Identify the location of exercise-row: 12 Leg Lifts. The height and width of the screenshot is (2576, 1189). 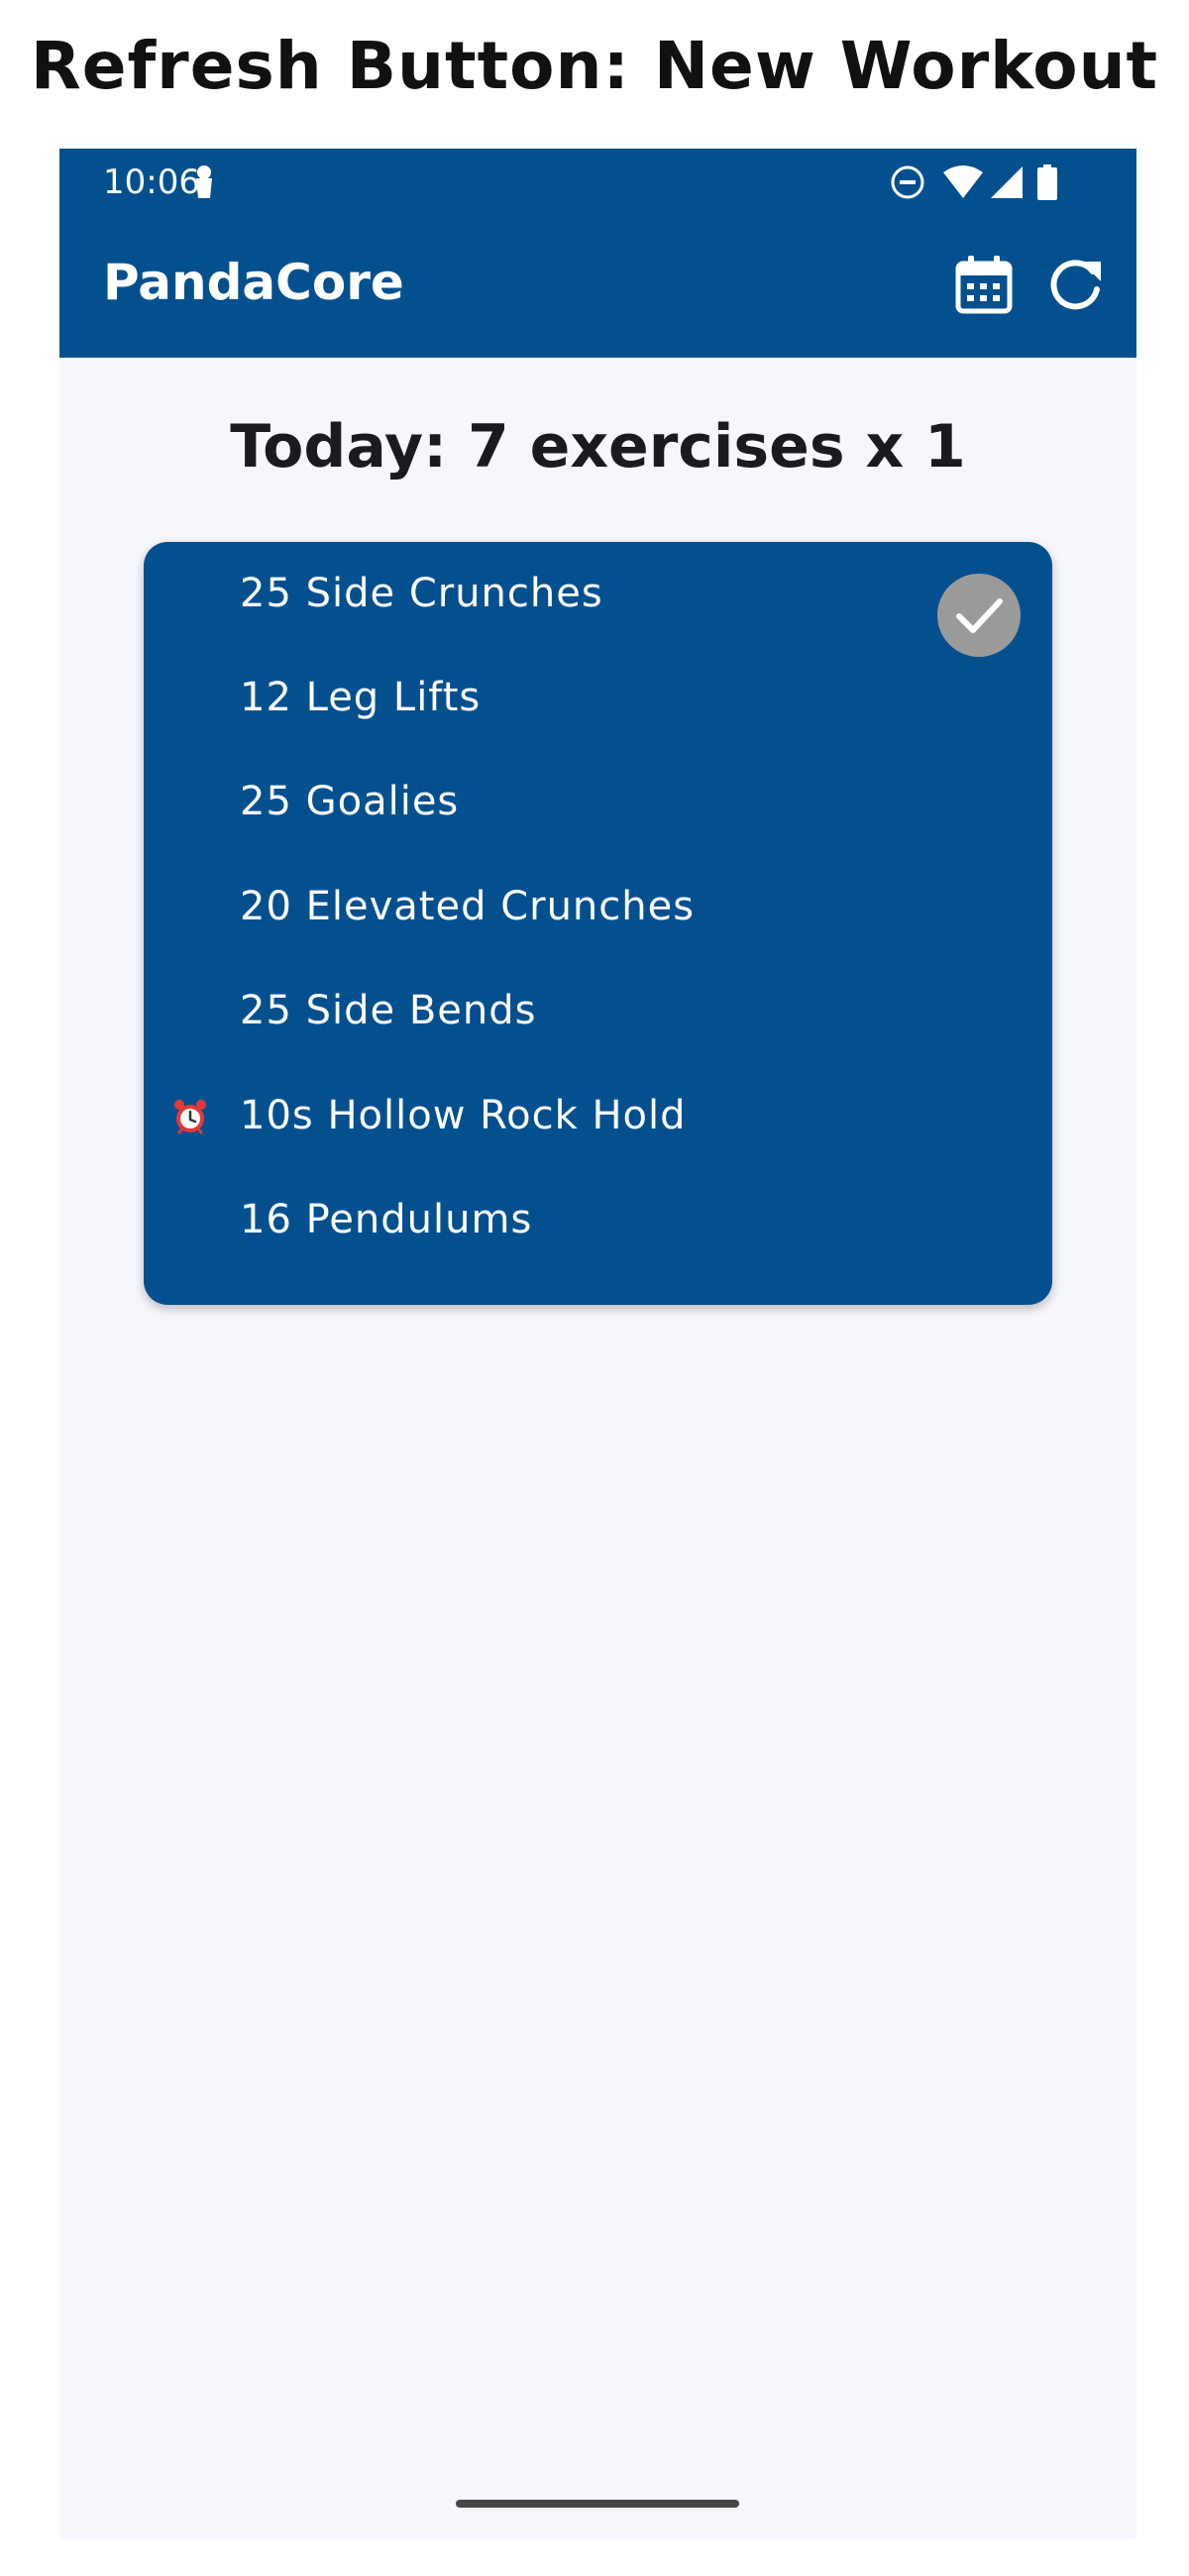
(598, 698).